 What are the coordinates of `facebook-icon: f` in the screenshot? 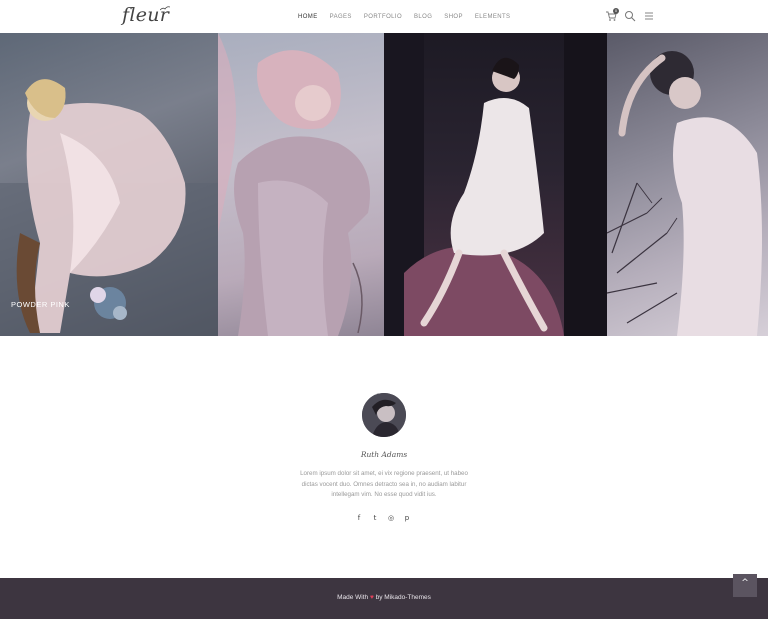 It's located at (359, 518).